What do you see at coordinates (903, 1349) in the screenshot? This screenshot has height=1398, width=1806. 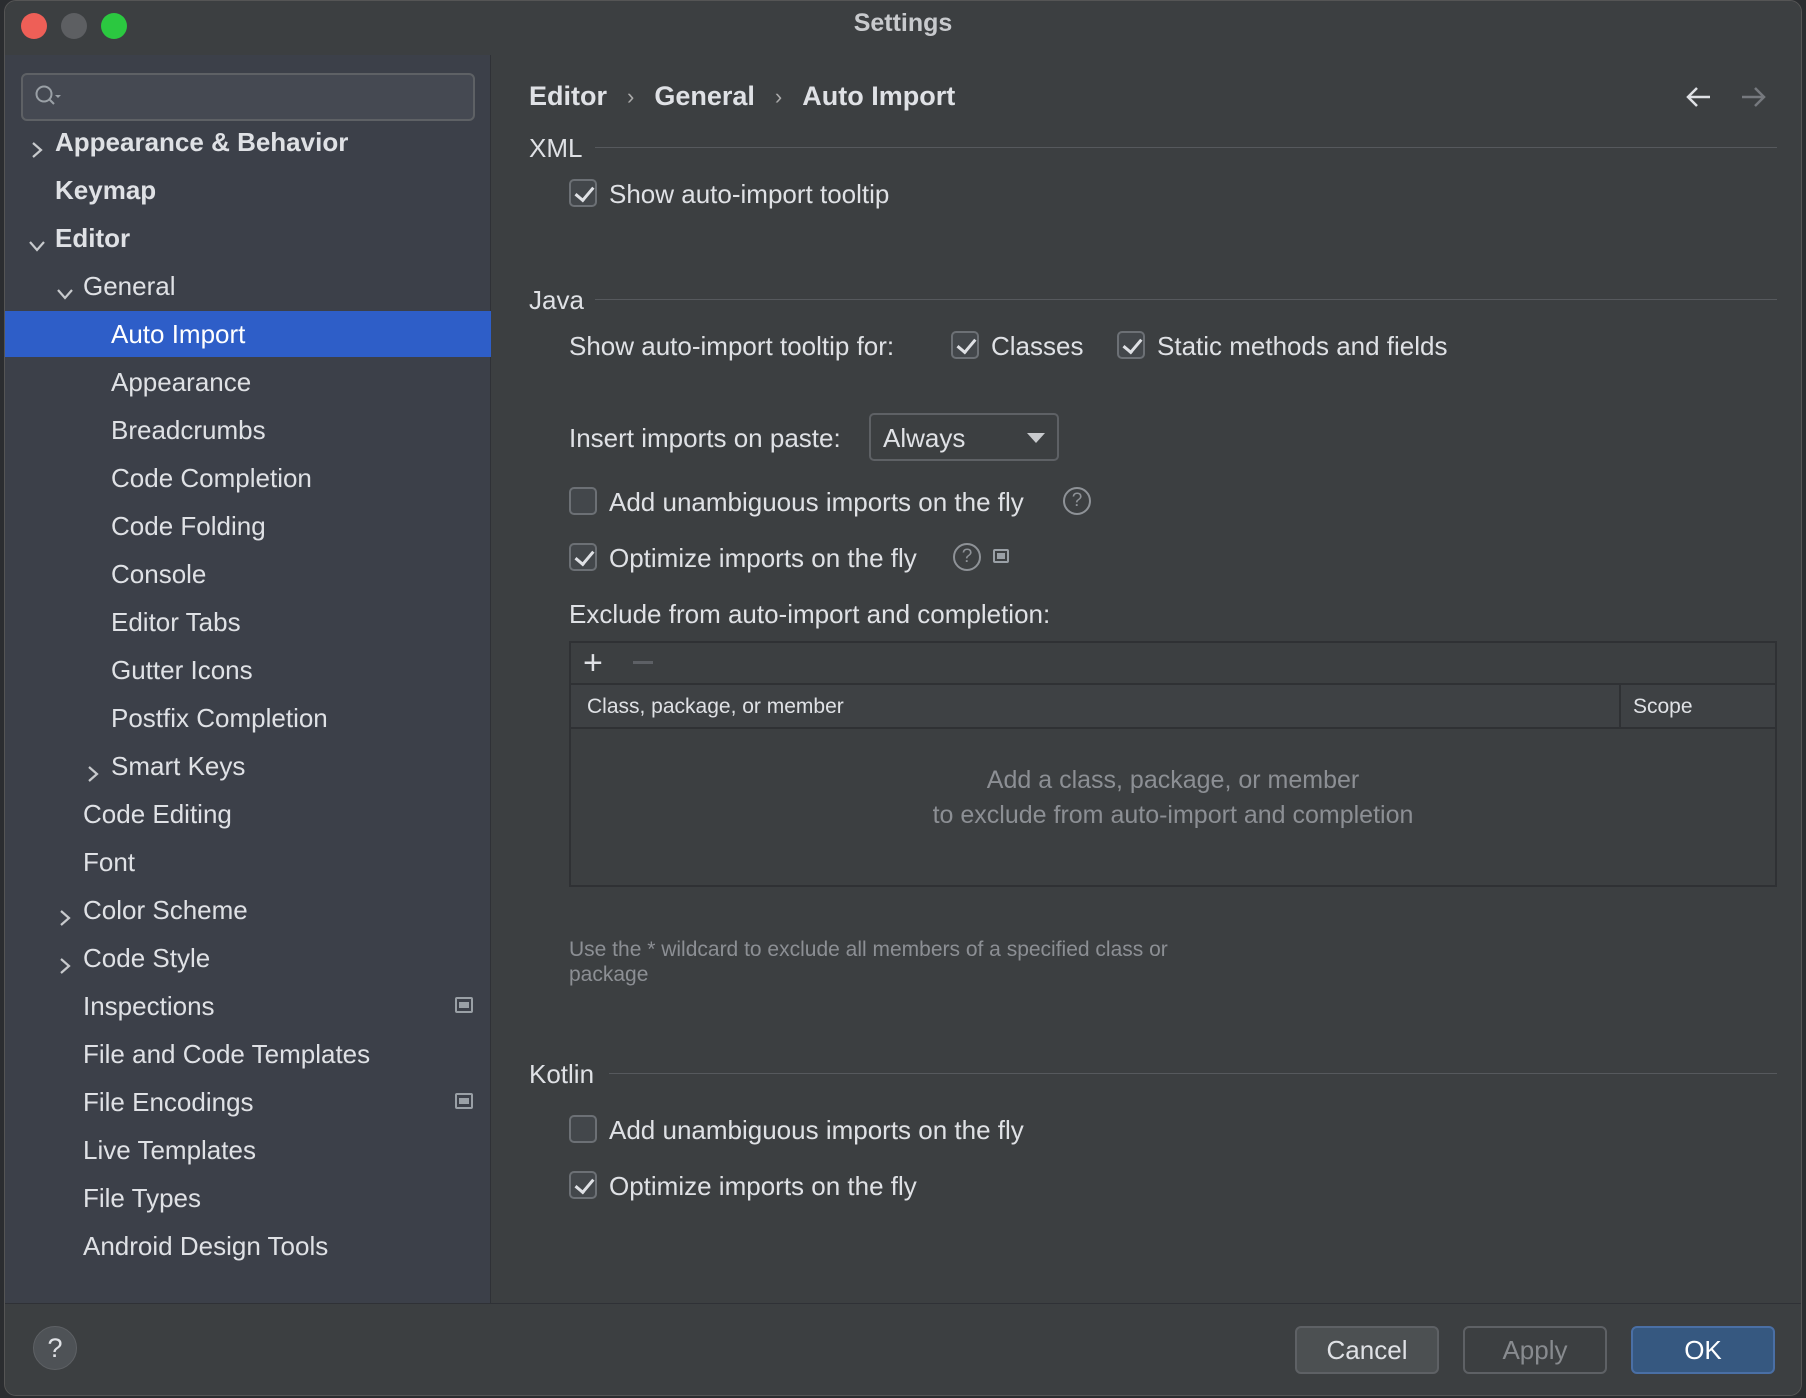 I see `dialog-footer: ? Cancel Apply OK` at bounding box center [903, 1349].